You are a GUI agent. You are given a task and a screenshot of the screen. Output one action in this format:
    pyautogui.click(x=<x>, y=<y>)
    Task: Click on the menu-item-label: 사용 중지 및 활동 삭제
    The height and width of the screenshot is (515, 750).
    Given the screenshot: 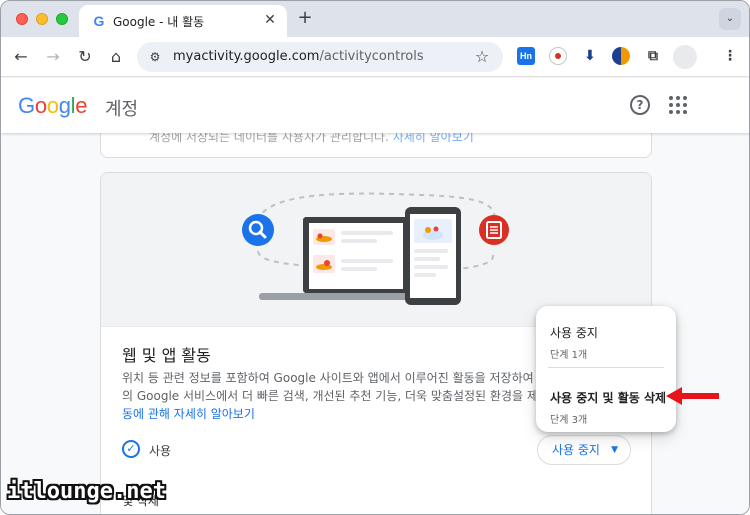 What is the action you would take?
    pyautogui.click(x=608, y=398)
    